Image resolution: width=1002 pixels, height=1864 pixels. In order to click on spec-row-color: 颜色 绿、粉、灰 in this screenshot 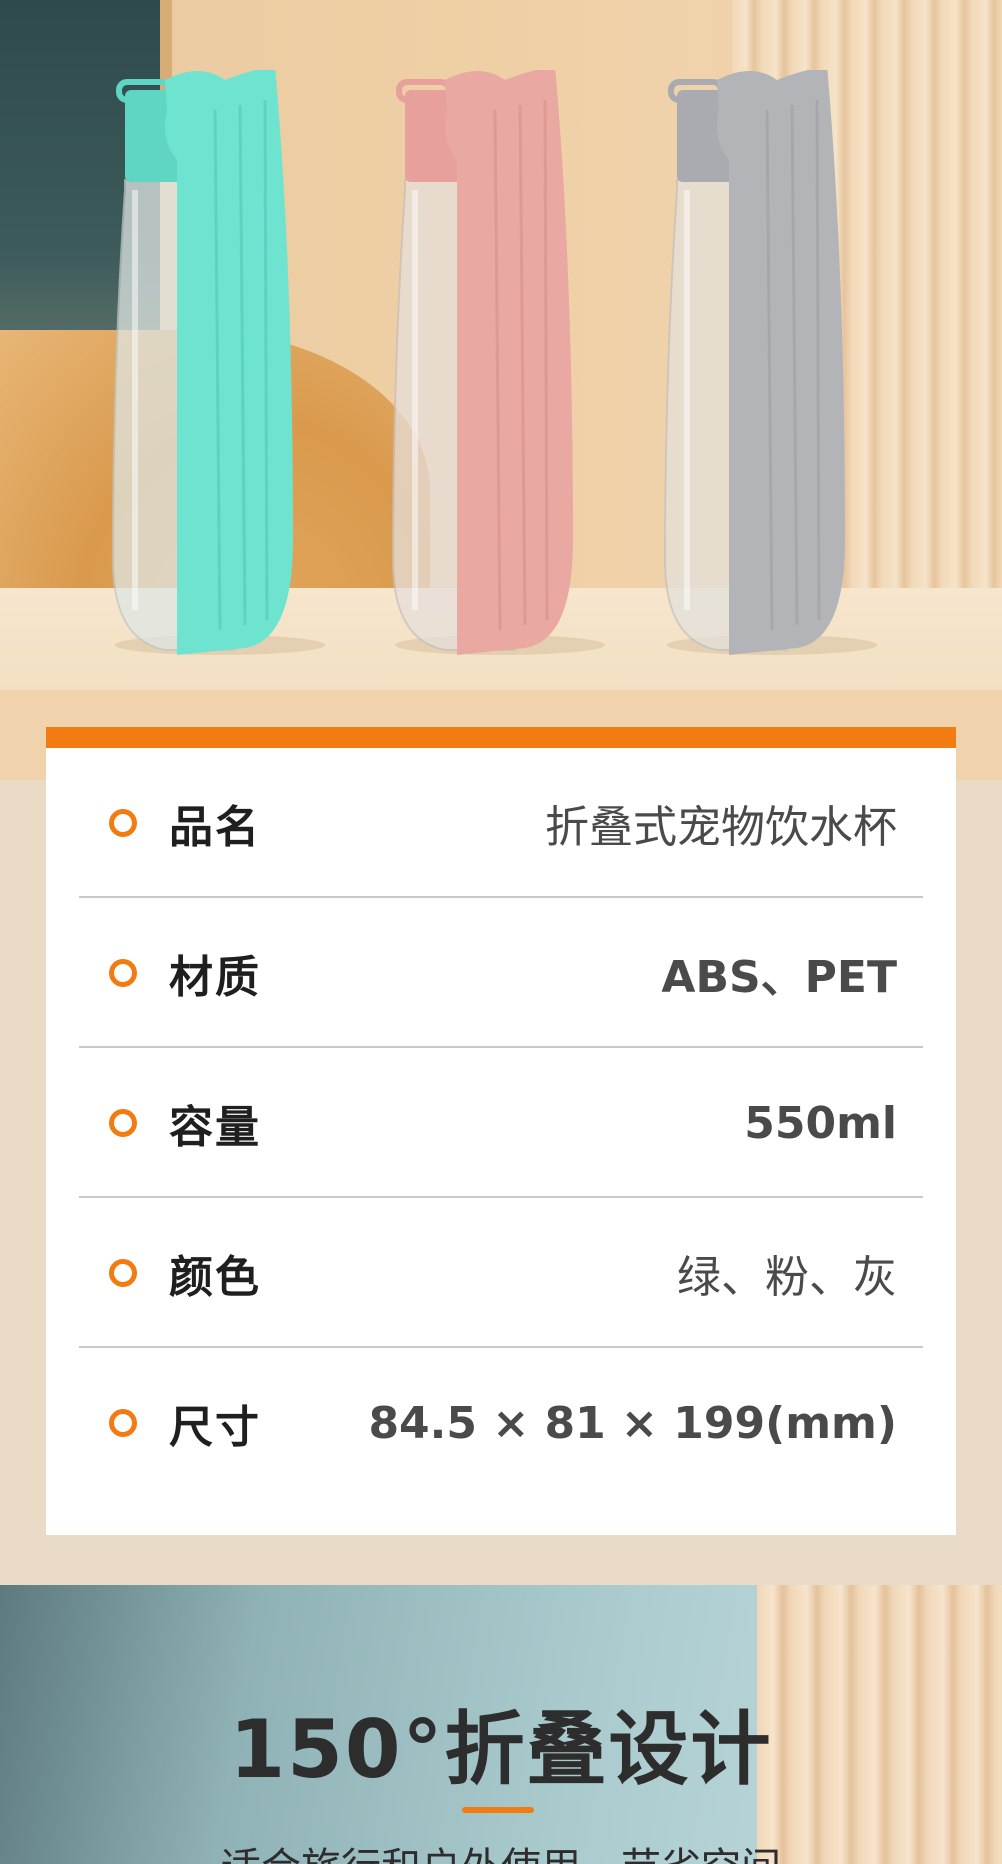, I will do `click(501, 1273)`.